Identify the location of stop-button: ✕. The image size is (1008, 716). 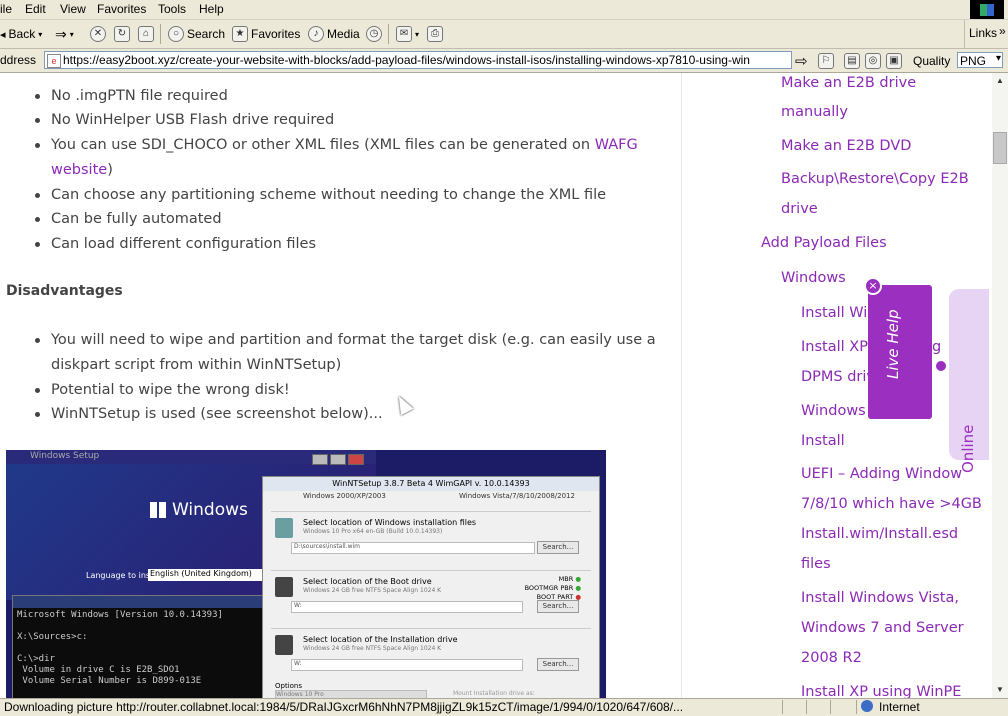
(98, 34).